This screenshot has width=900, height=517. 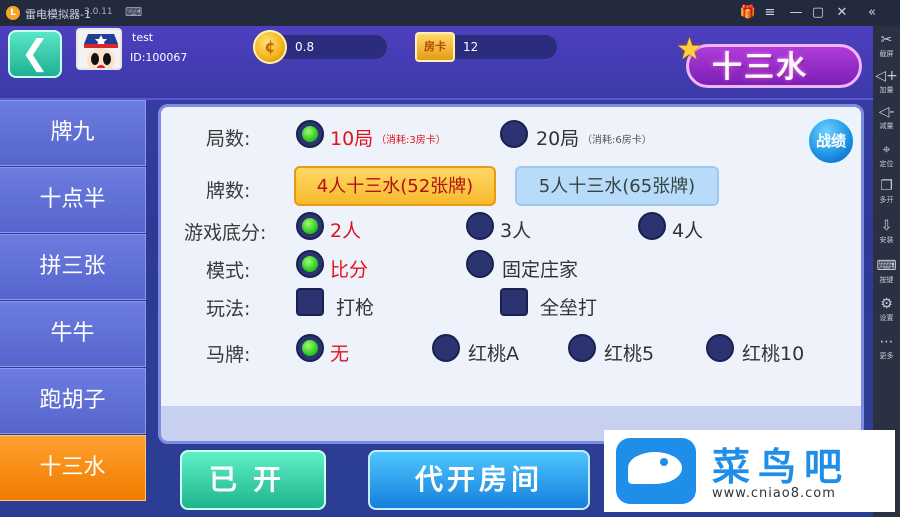 What do you see at coordinates (98, 12) in the screenshot?
I see `window-version: 3.0.11` at bounding box center [98, 12].